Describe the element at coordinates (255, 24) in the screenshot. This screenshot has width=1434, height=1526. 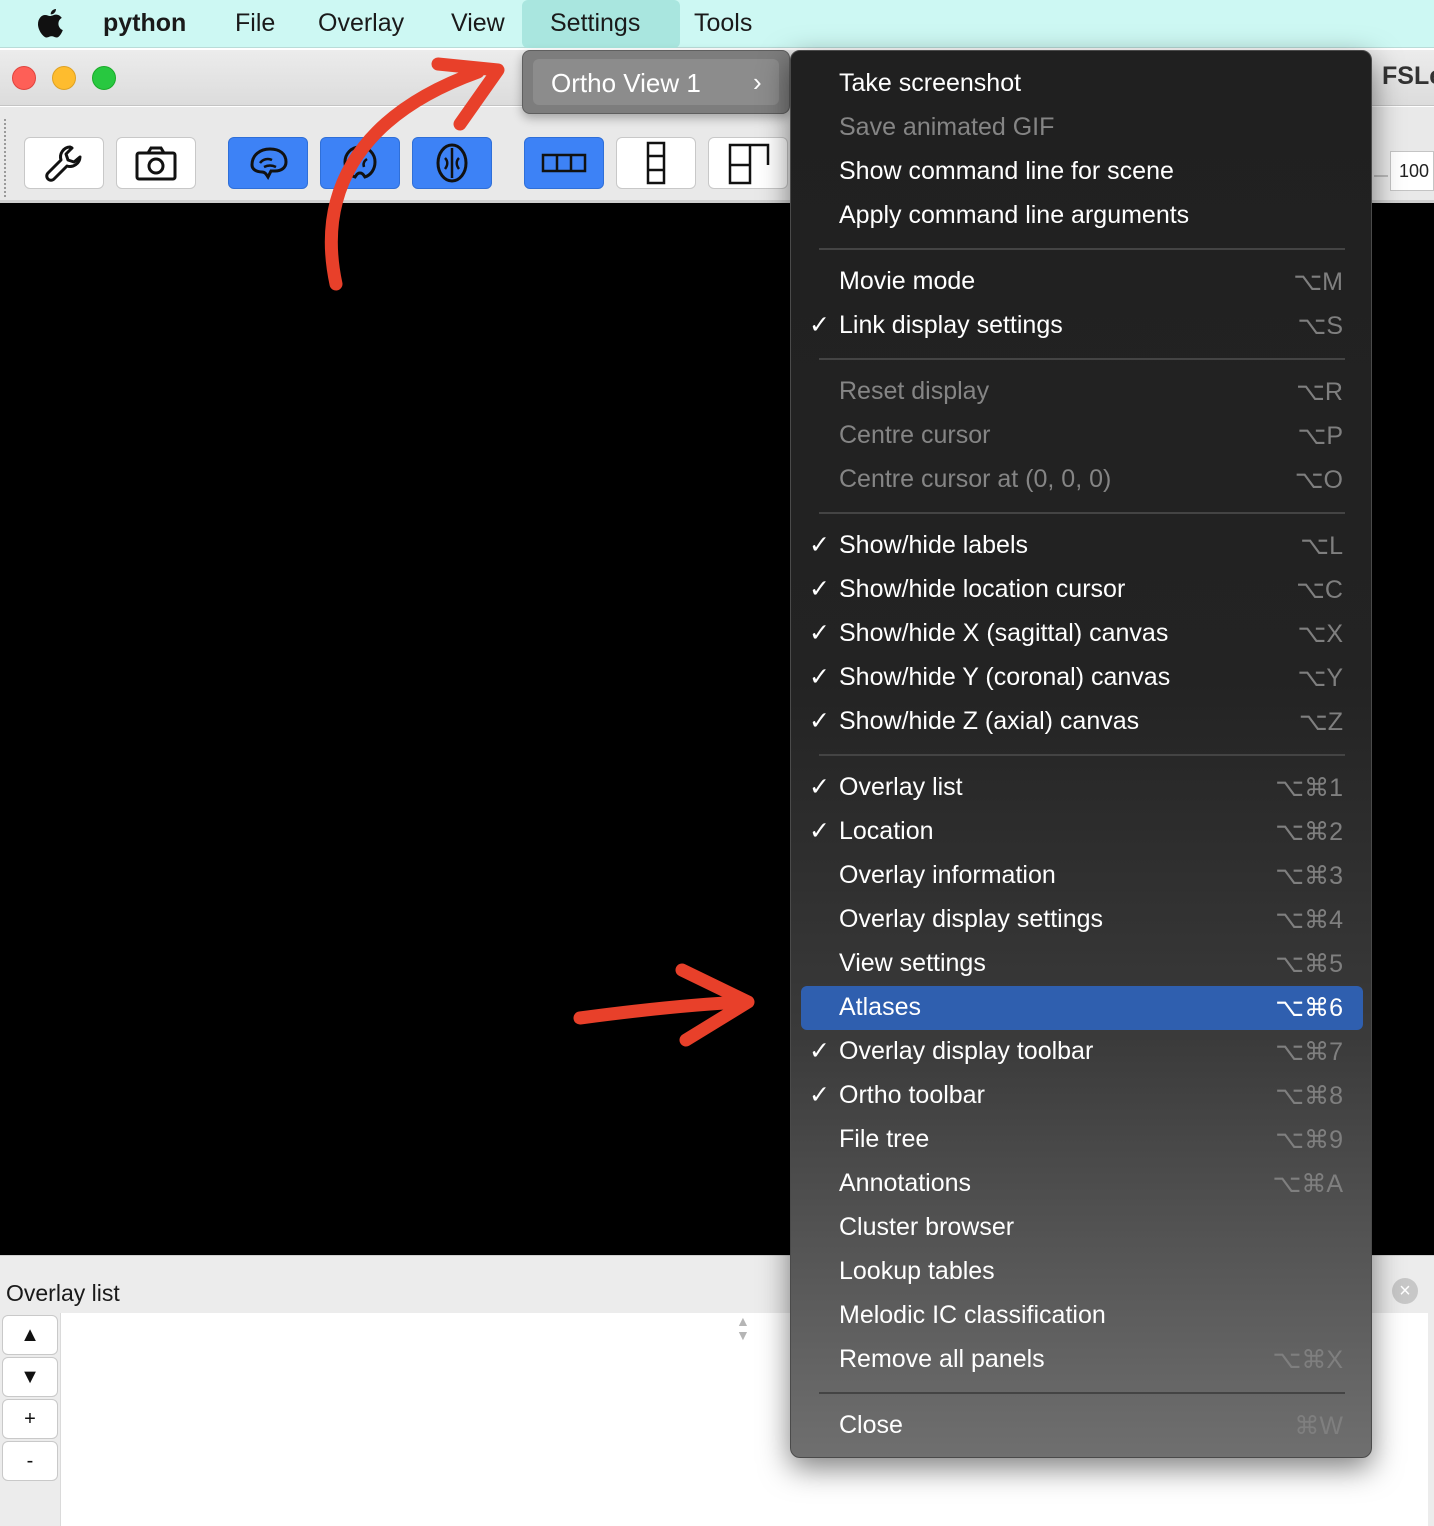
I see `menu-file: File` at that location.